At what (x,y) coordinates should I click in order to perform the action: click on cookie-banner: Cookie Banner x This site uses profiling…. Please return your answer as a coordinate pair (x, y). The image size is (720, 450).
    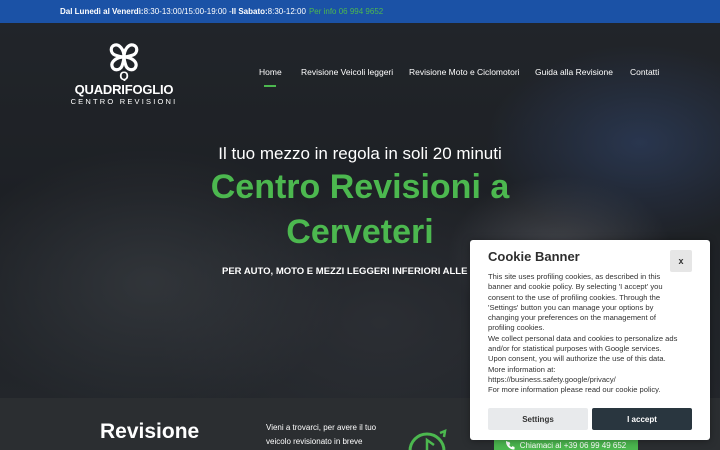
    Looking at the image, I should click on (590, 340).